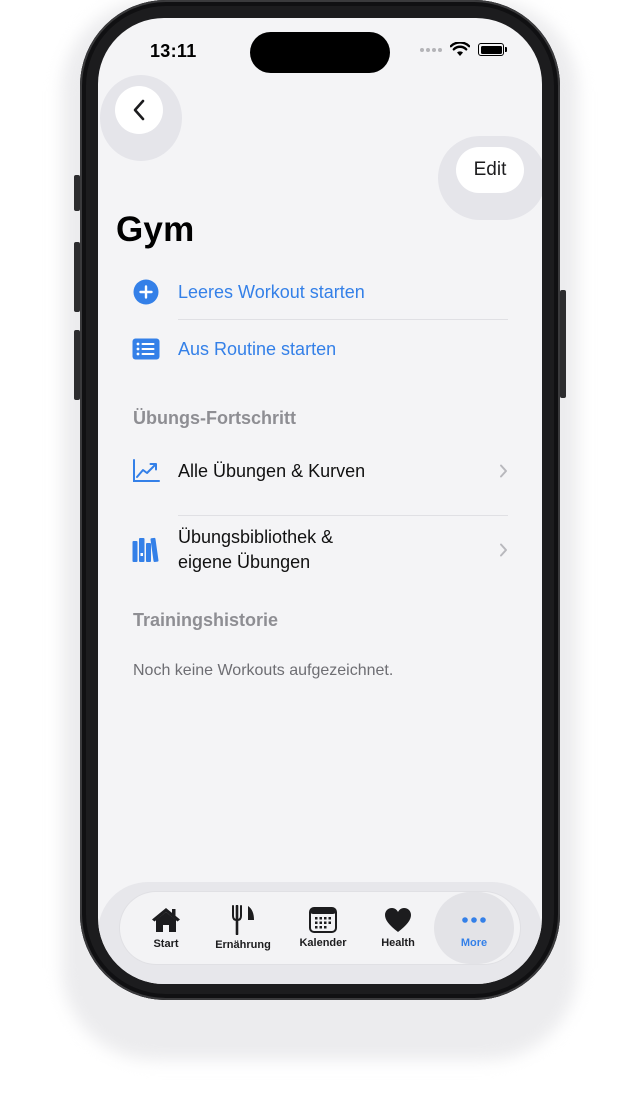 This screenshot has width=640, height=1093. Describe the element at coordinates (146, 550) in the screenshot. I see `books-icon` at that location.